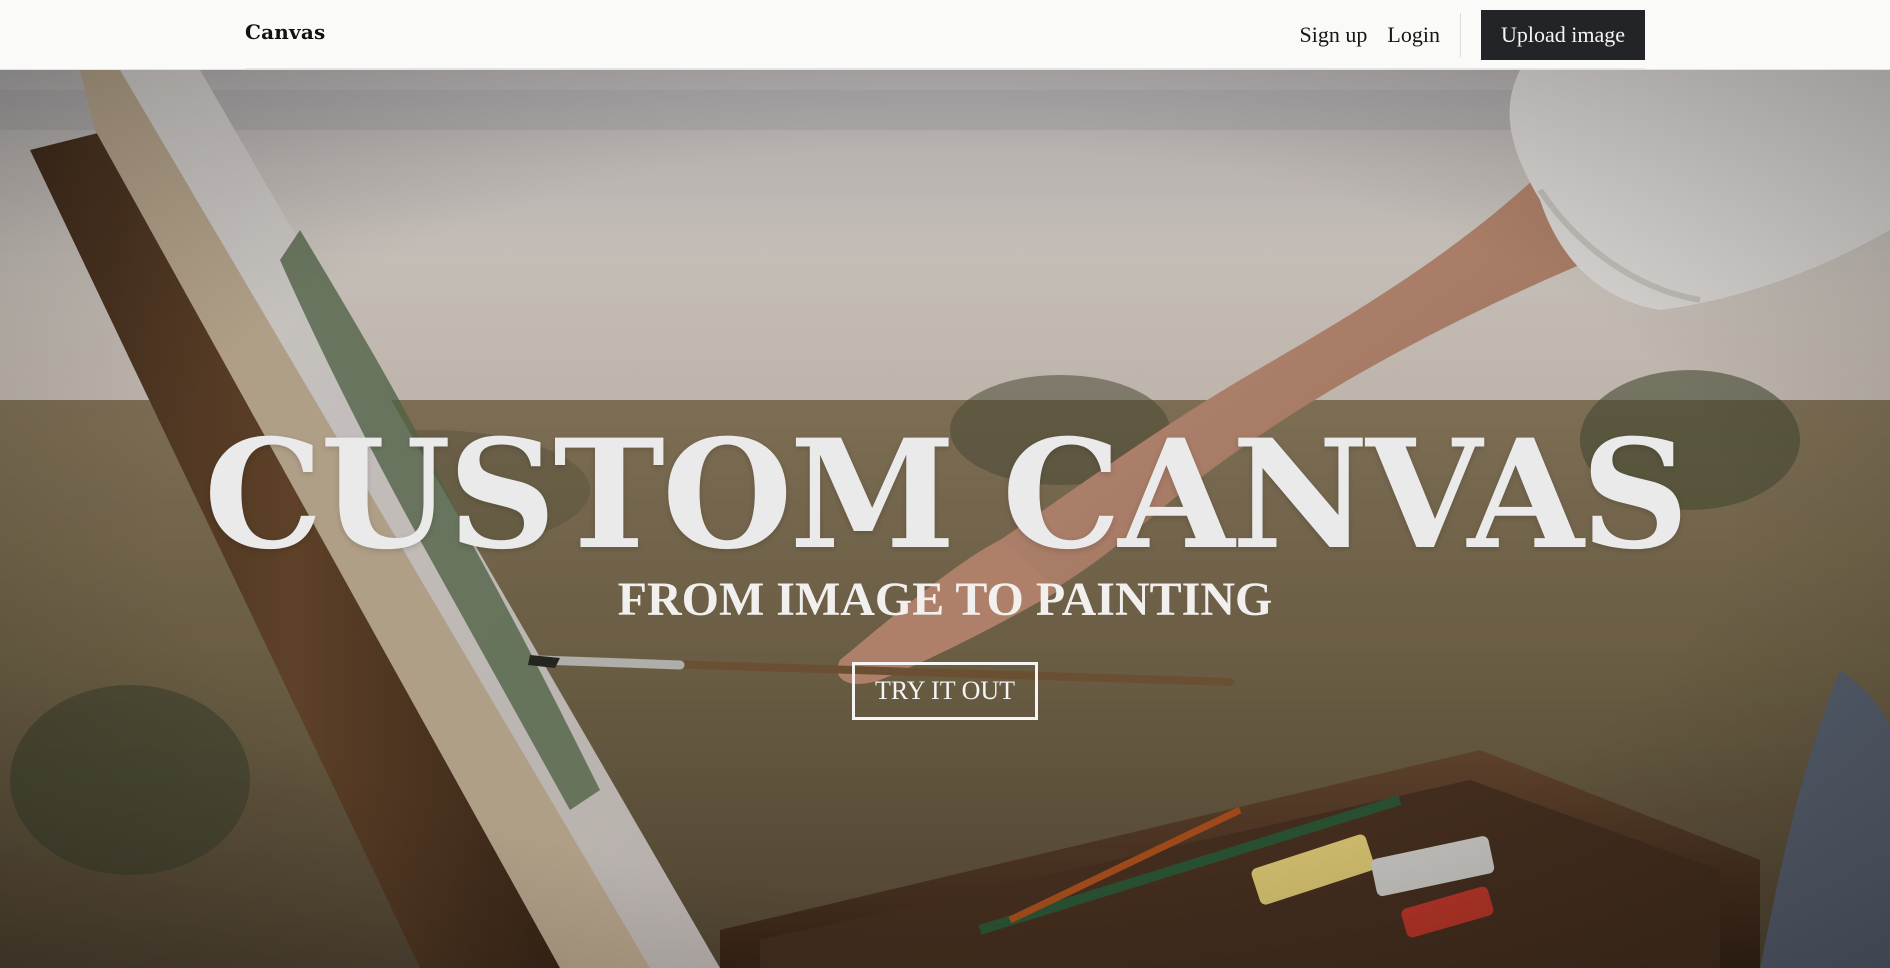 This screenshot has width=1890, height=968. I want to click on nav-links: Sign up Login Upload image, so click(1462, 35).